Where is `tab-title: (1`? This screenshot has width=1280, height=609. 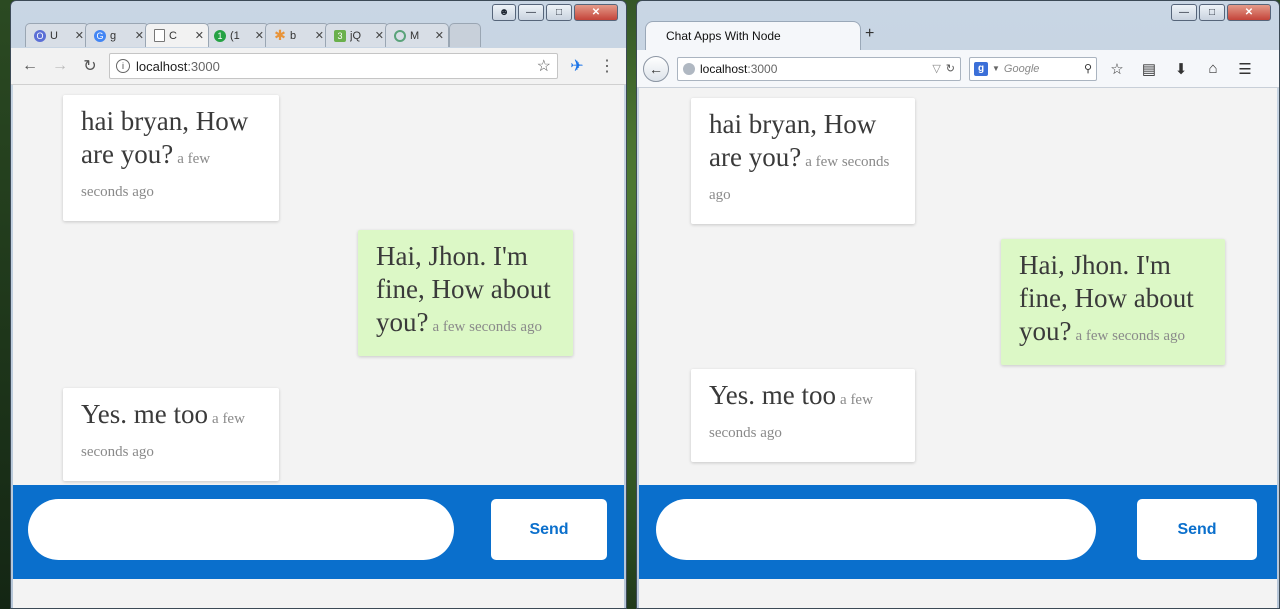
tab-title: (1 is located at coordinates (235, 35).